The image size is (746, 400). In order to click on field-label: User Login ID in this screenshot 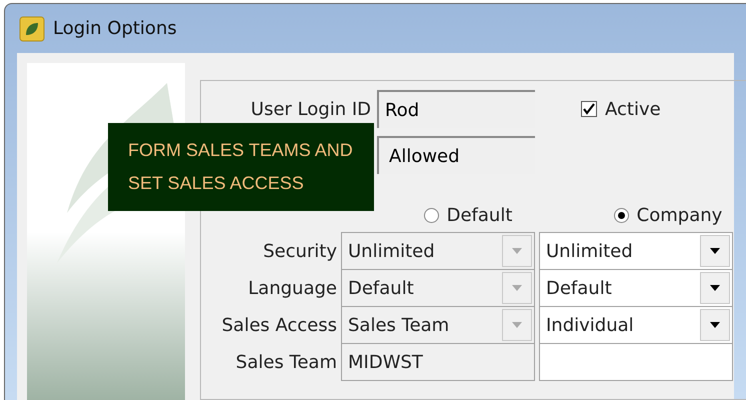, I will do `click(310, 110)`.